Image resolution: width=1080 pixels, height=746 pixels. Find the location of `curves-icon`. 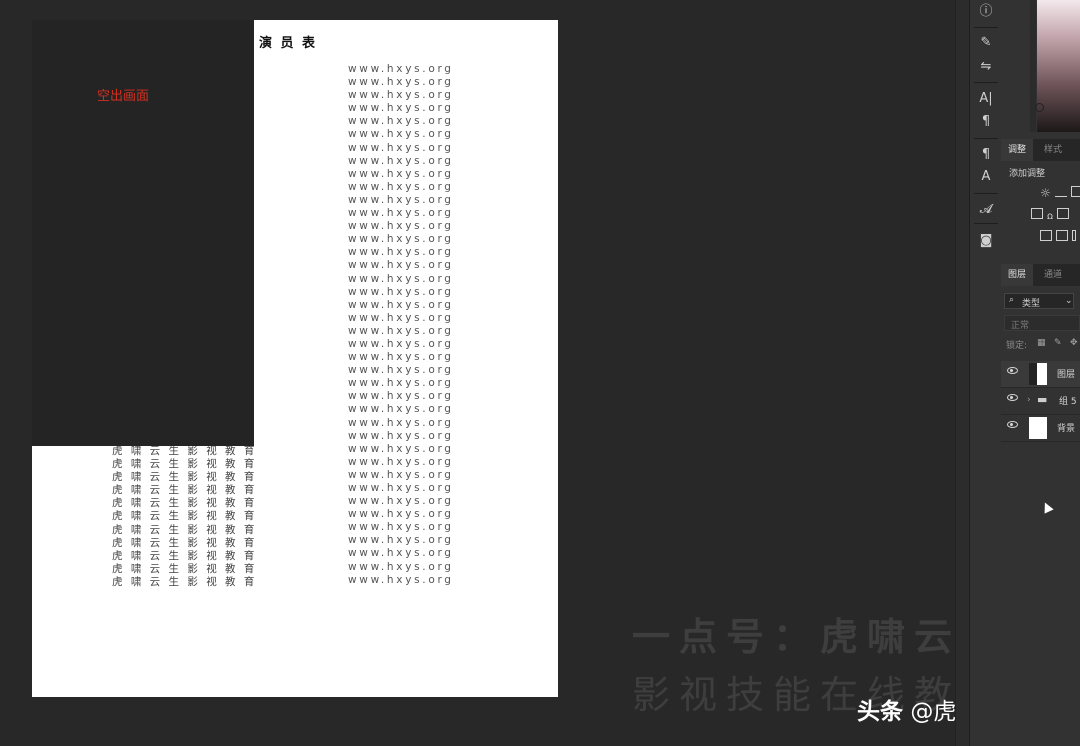

curves-icon is located at coordinates (1075, 191).